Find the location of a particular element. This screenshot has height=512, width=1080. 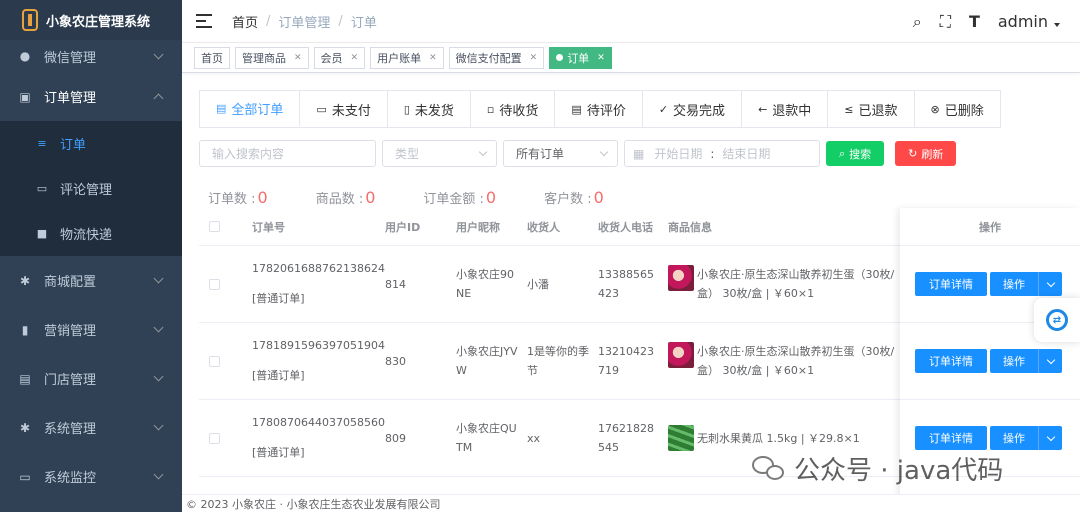

header-order-no: 订单号 is located at coordinates (268, 227).